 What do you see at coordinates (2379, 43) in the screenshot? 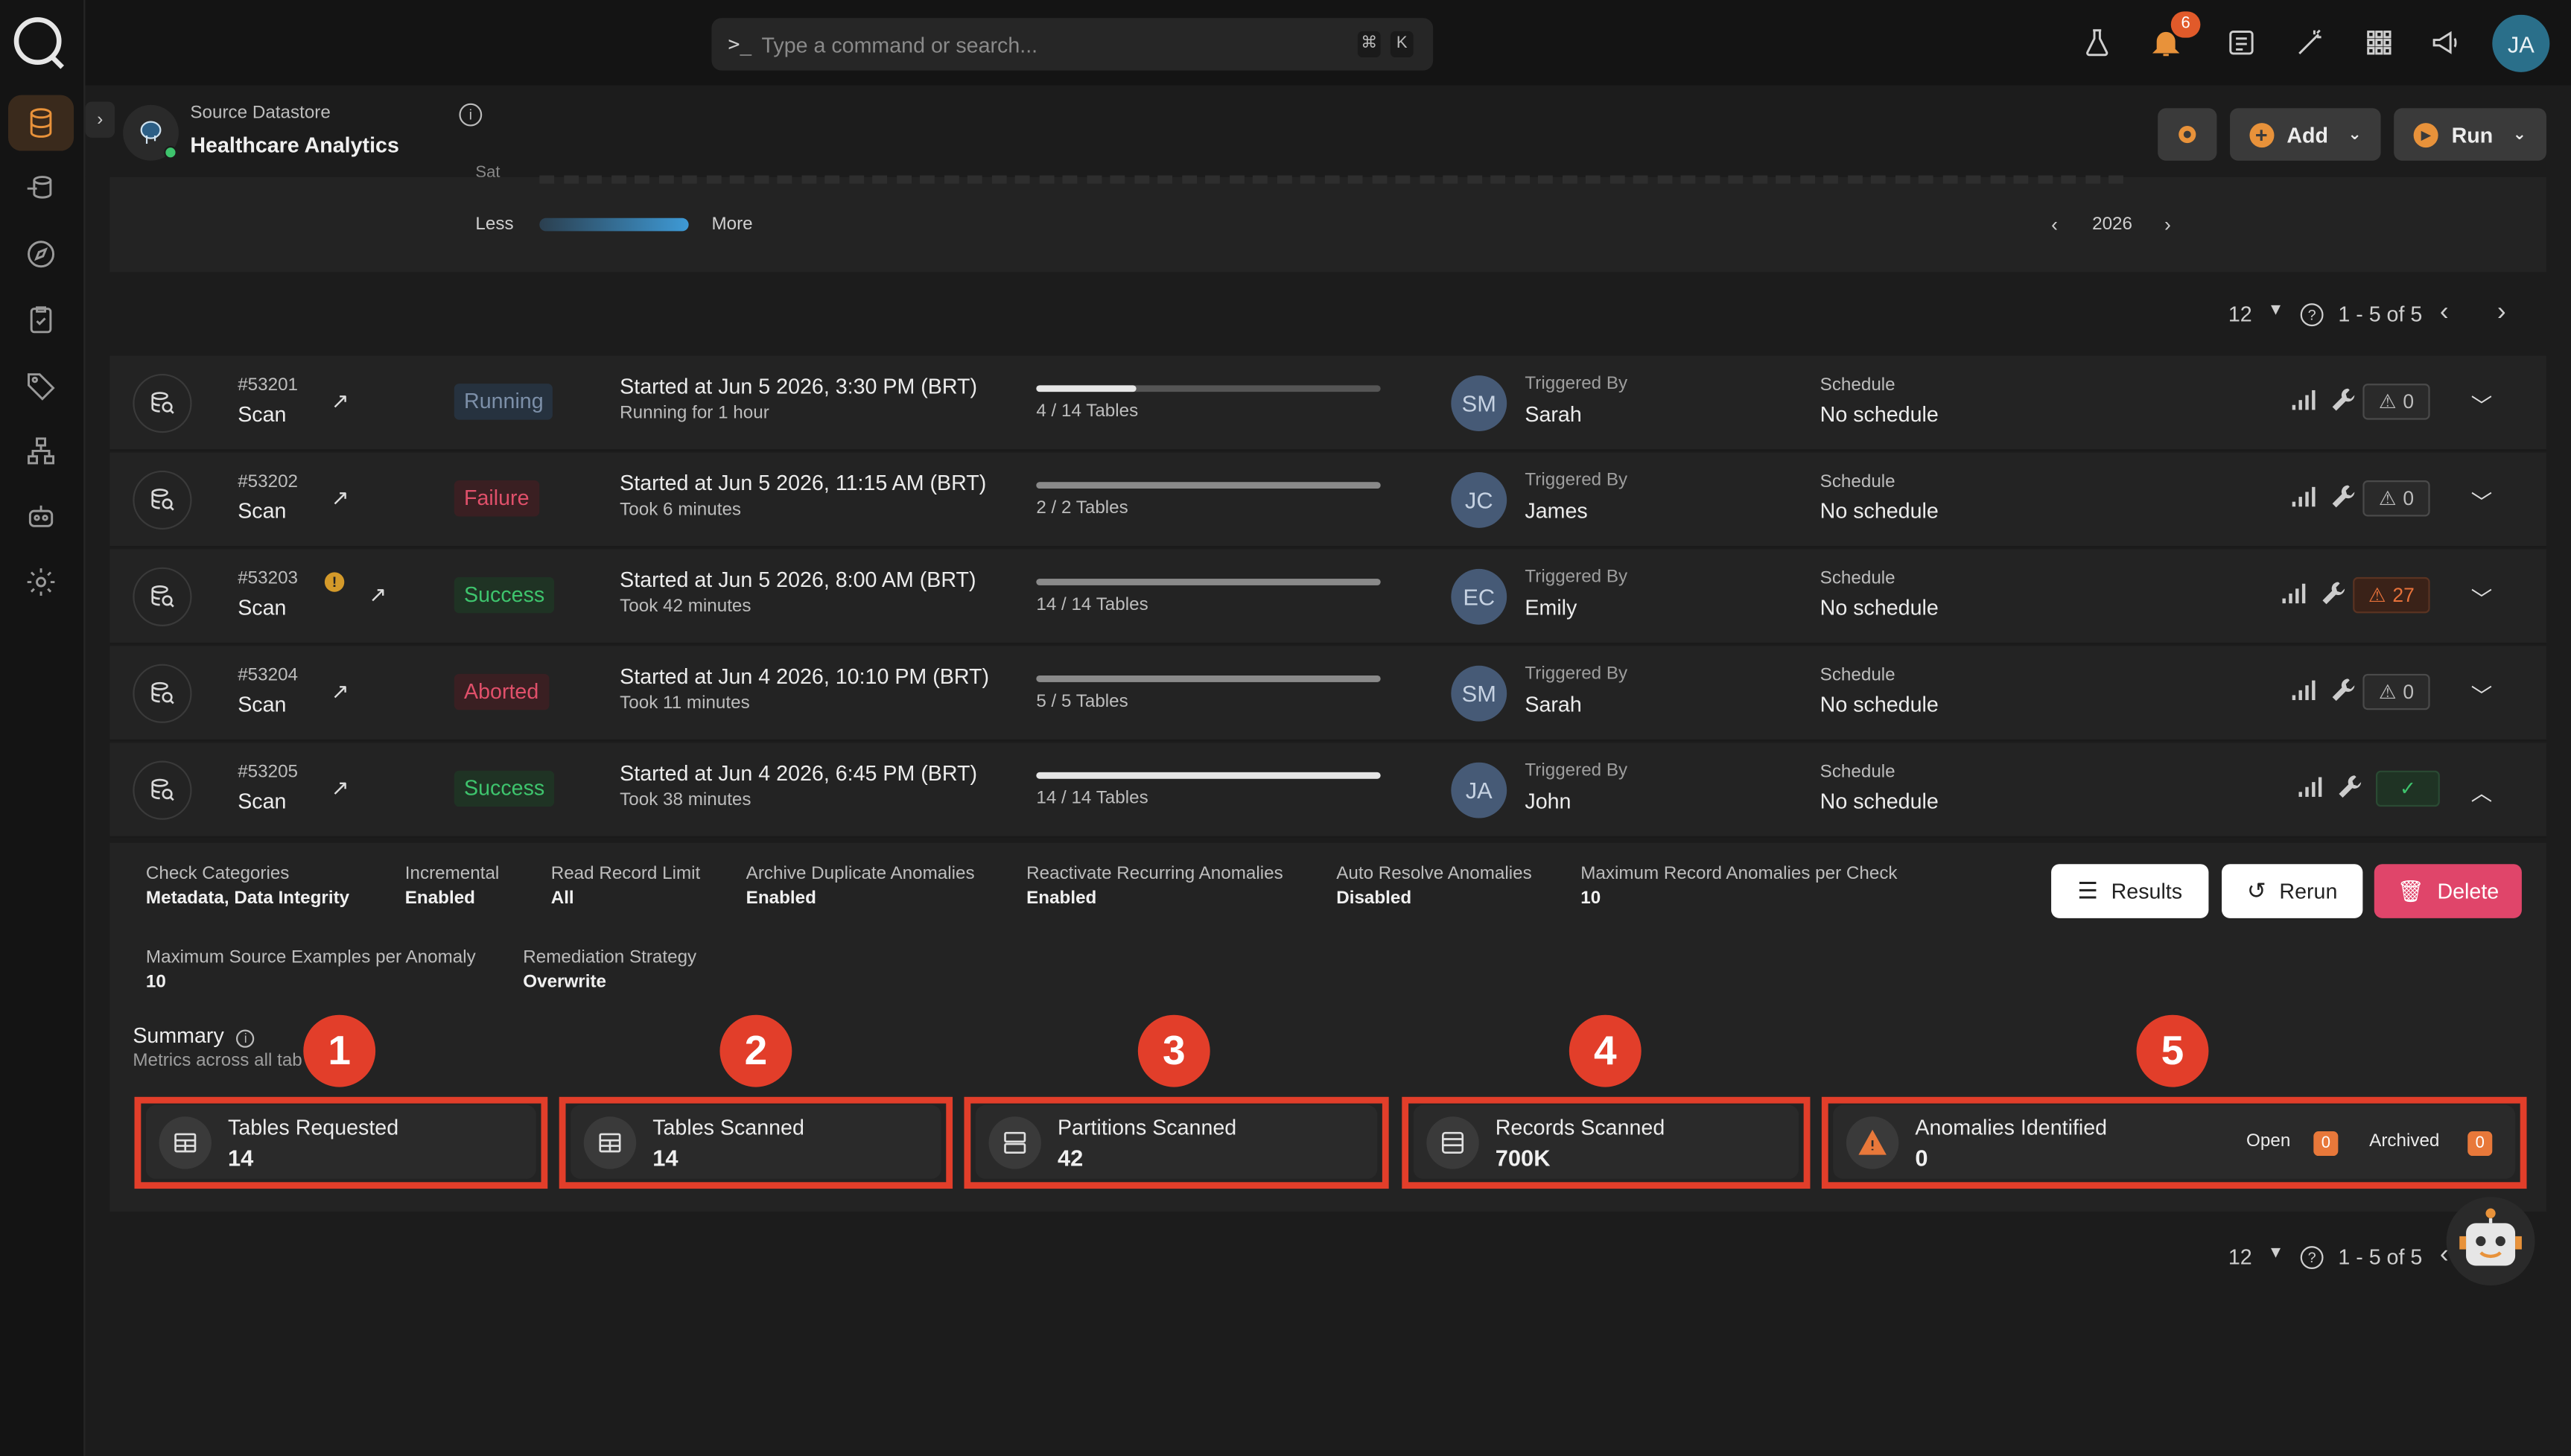
I see `apps-grid-icon` at bounding box center [2379, 43].